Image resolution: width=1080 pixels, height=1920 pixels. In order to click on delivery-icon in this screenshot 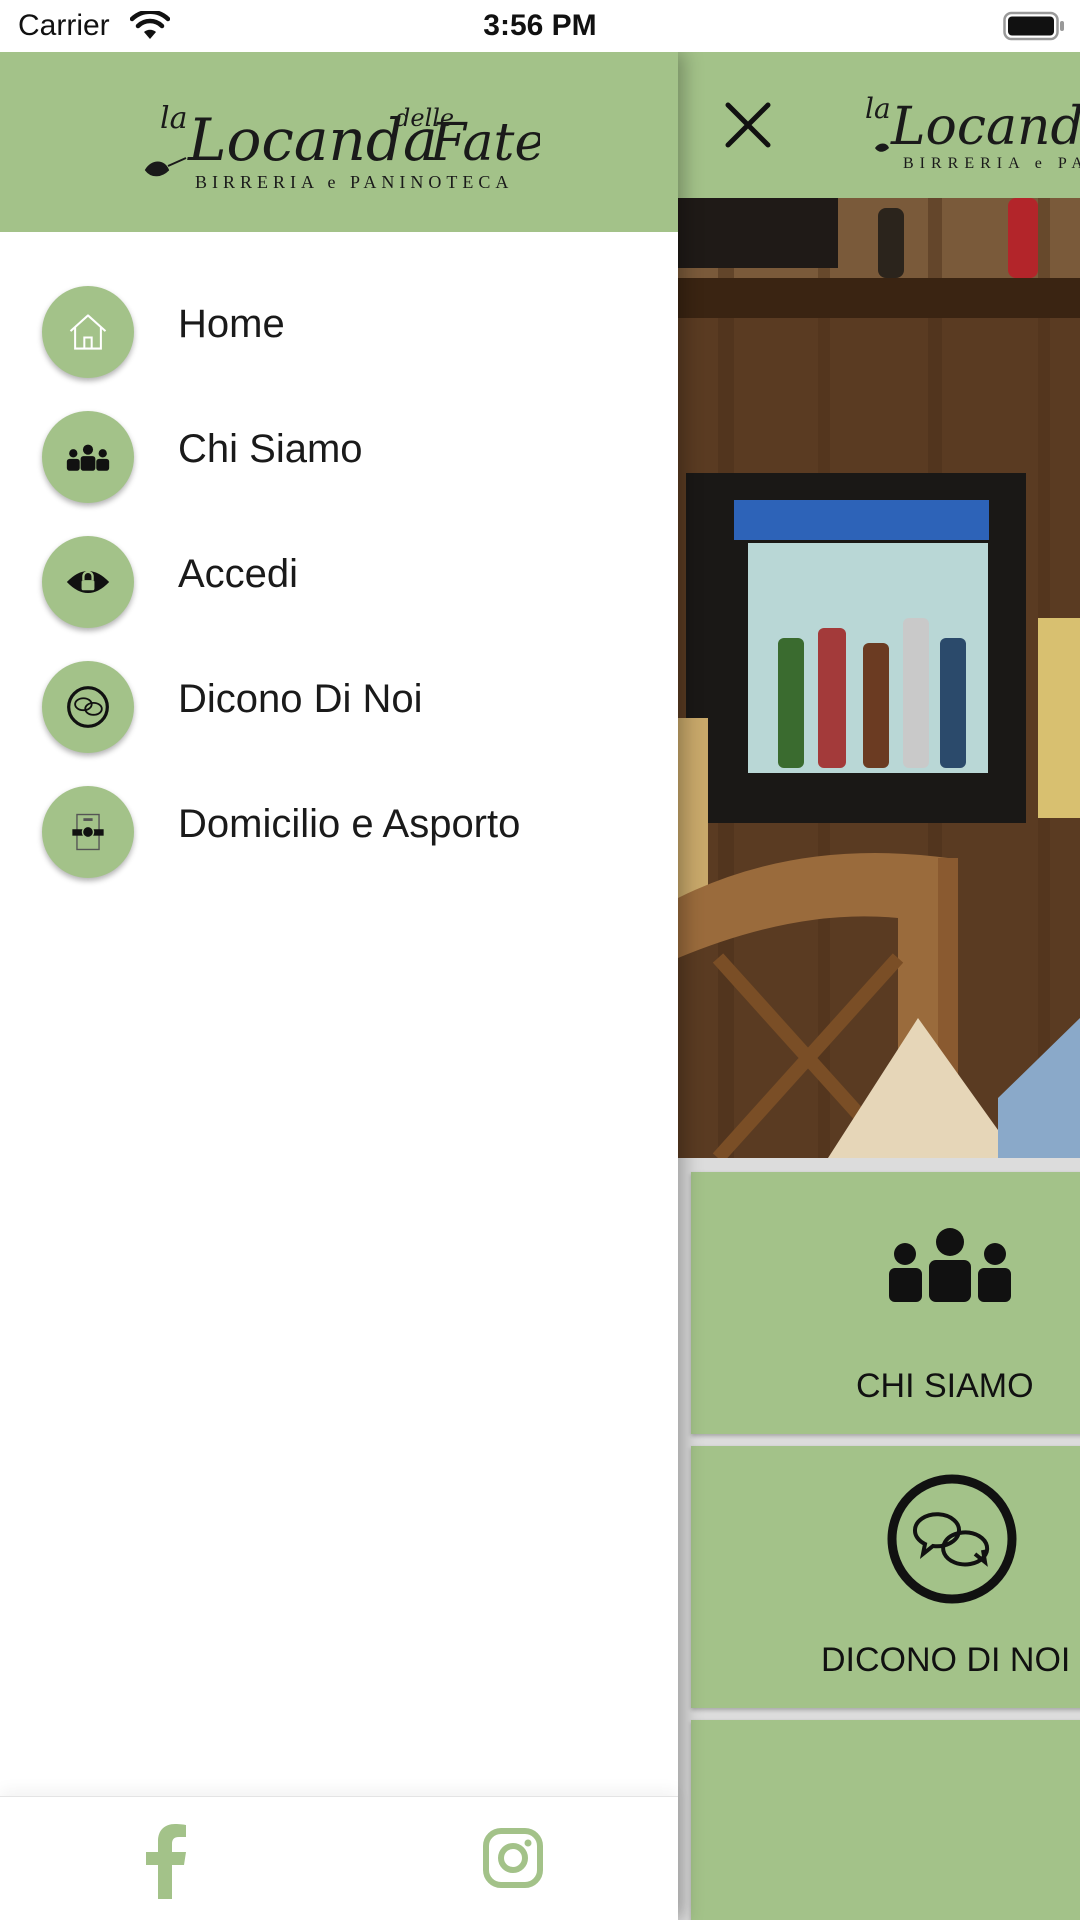, I will do `click(88, 832)`.